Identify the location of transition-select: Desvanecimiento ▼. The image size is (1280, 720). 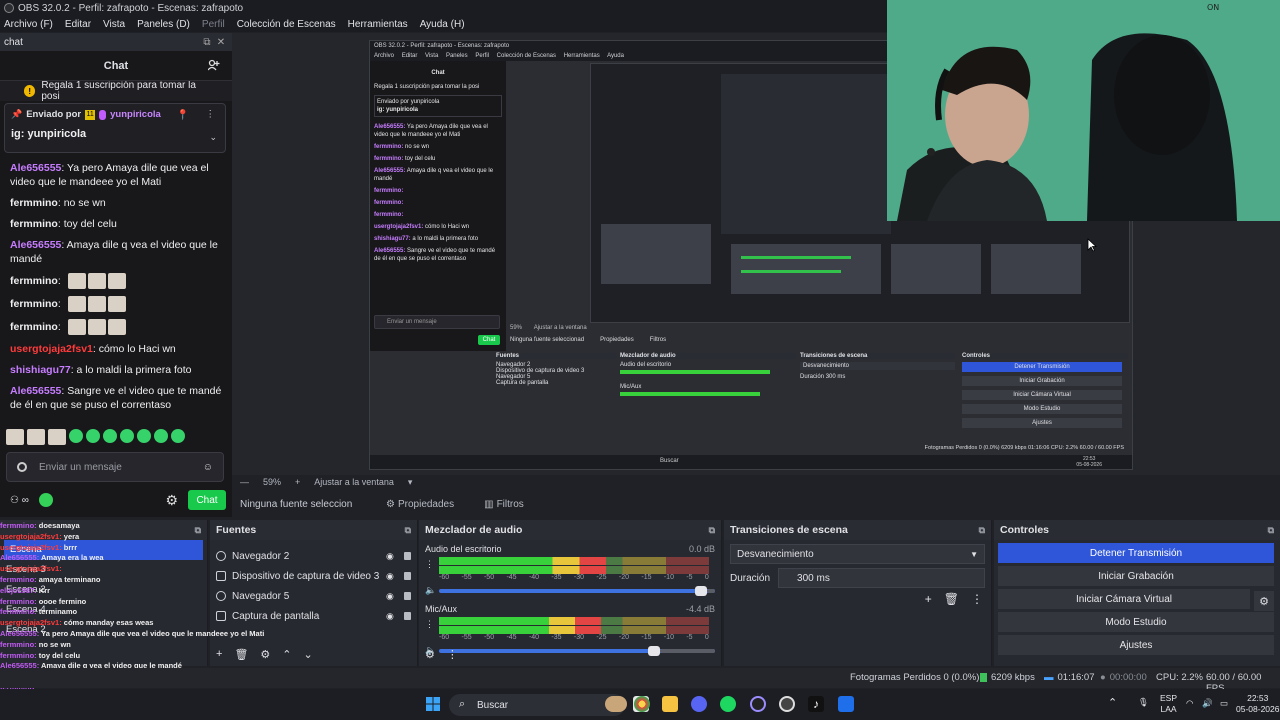
(857, 554).